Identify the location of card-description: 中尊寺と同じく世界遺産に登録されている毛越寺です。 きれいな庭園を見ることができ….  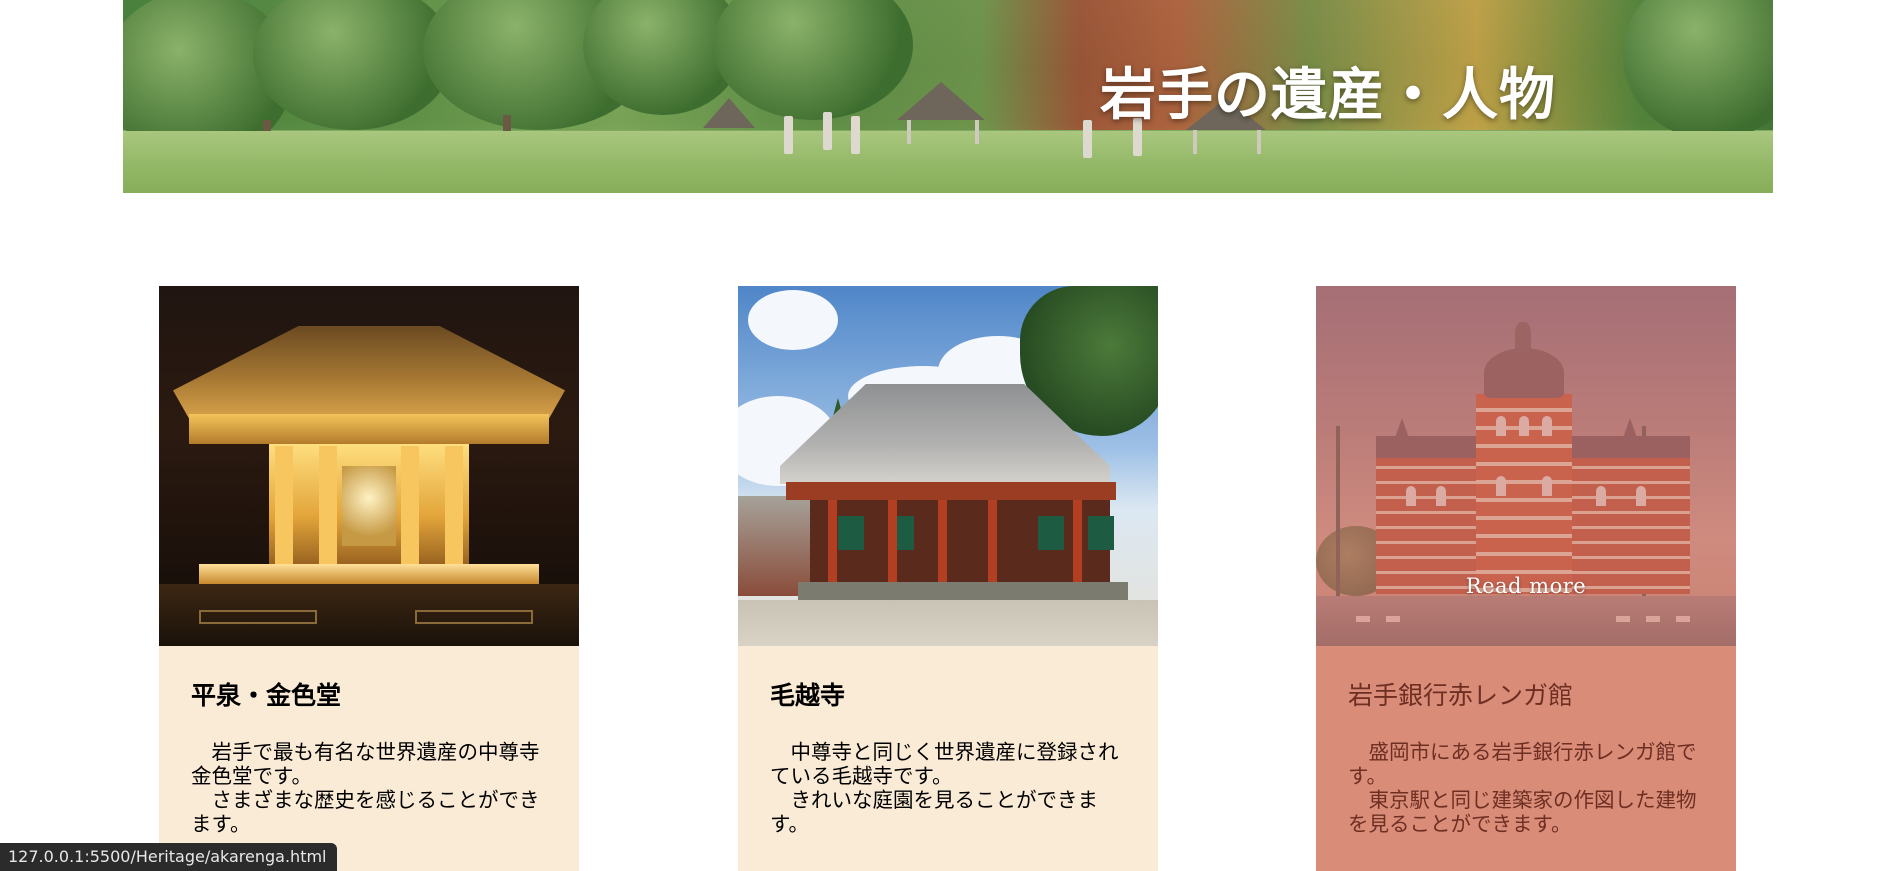
(949, 788).